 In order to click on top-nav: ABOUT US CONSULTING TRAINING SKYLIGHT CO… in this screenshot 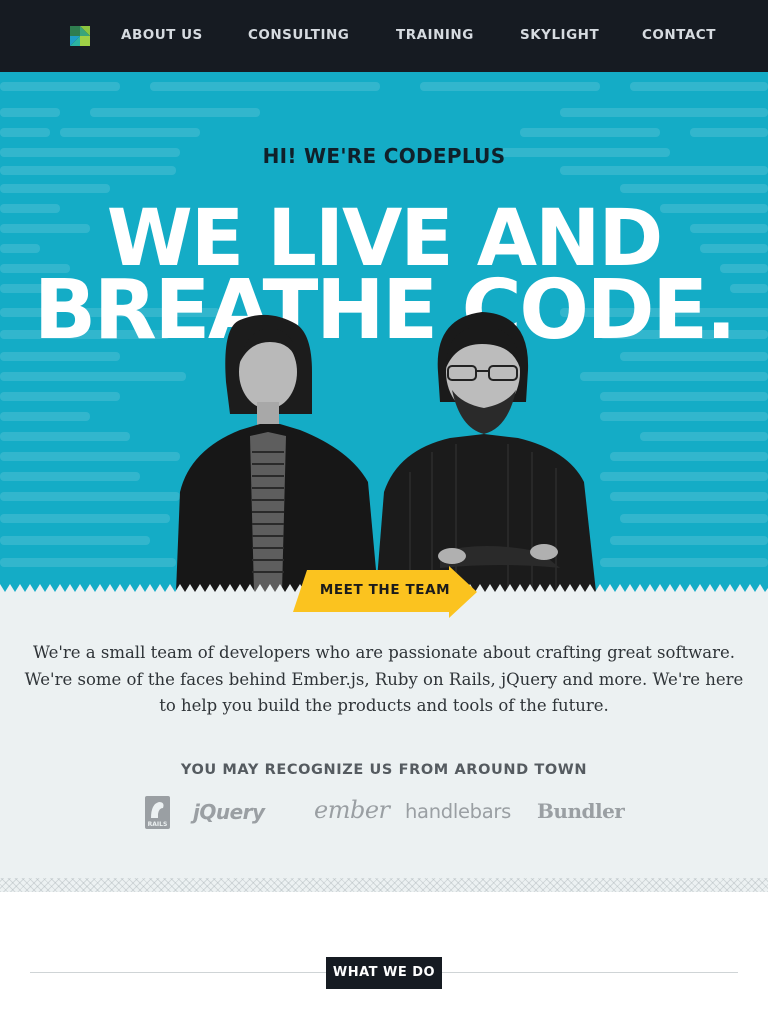, I will do `click(384, 36)`.